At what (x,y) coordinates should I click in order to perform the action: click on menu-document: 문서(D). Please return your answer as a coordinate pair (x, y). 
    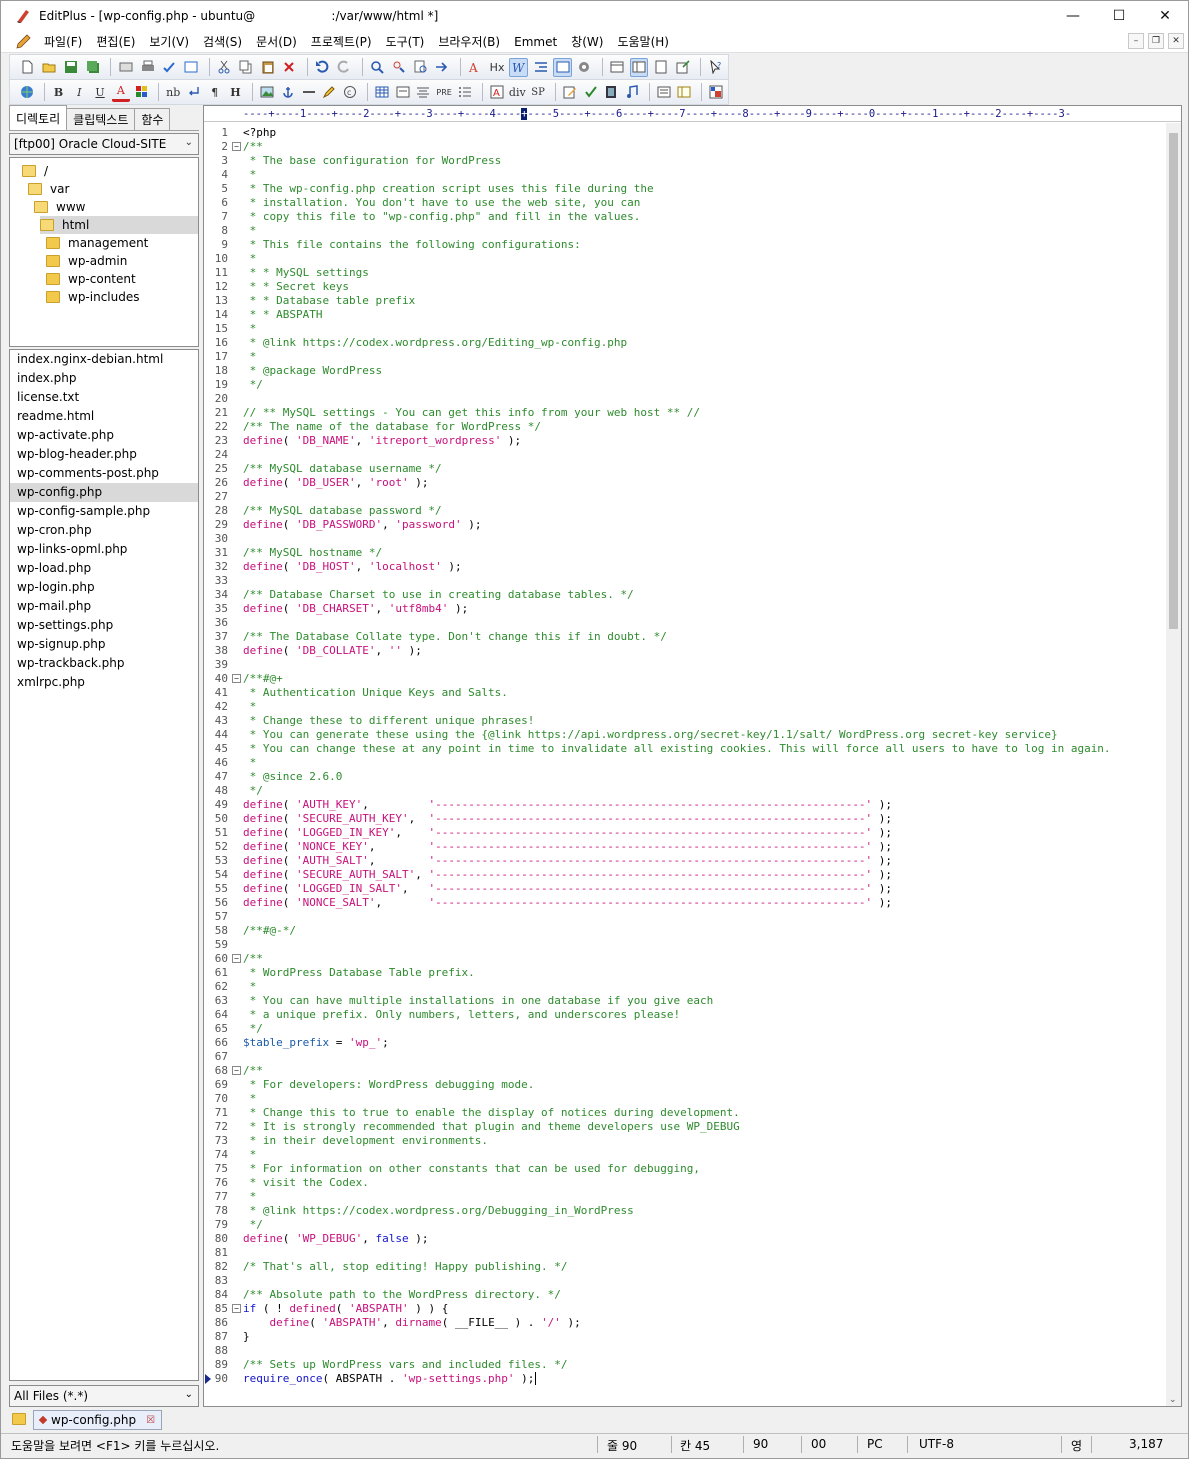
    Looking at the image, I should click on (276, 41).